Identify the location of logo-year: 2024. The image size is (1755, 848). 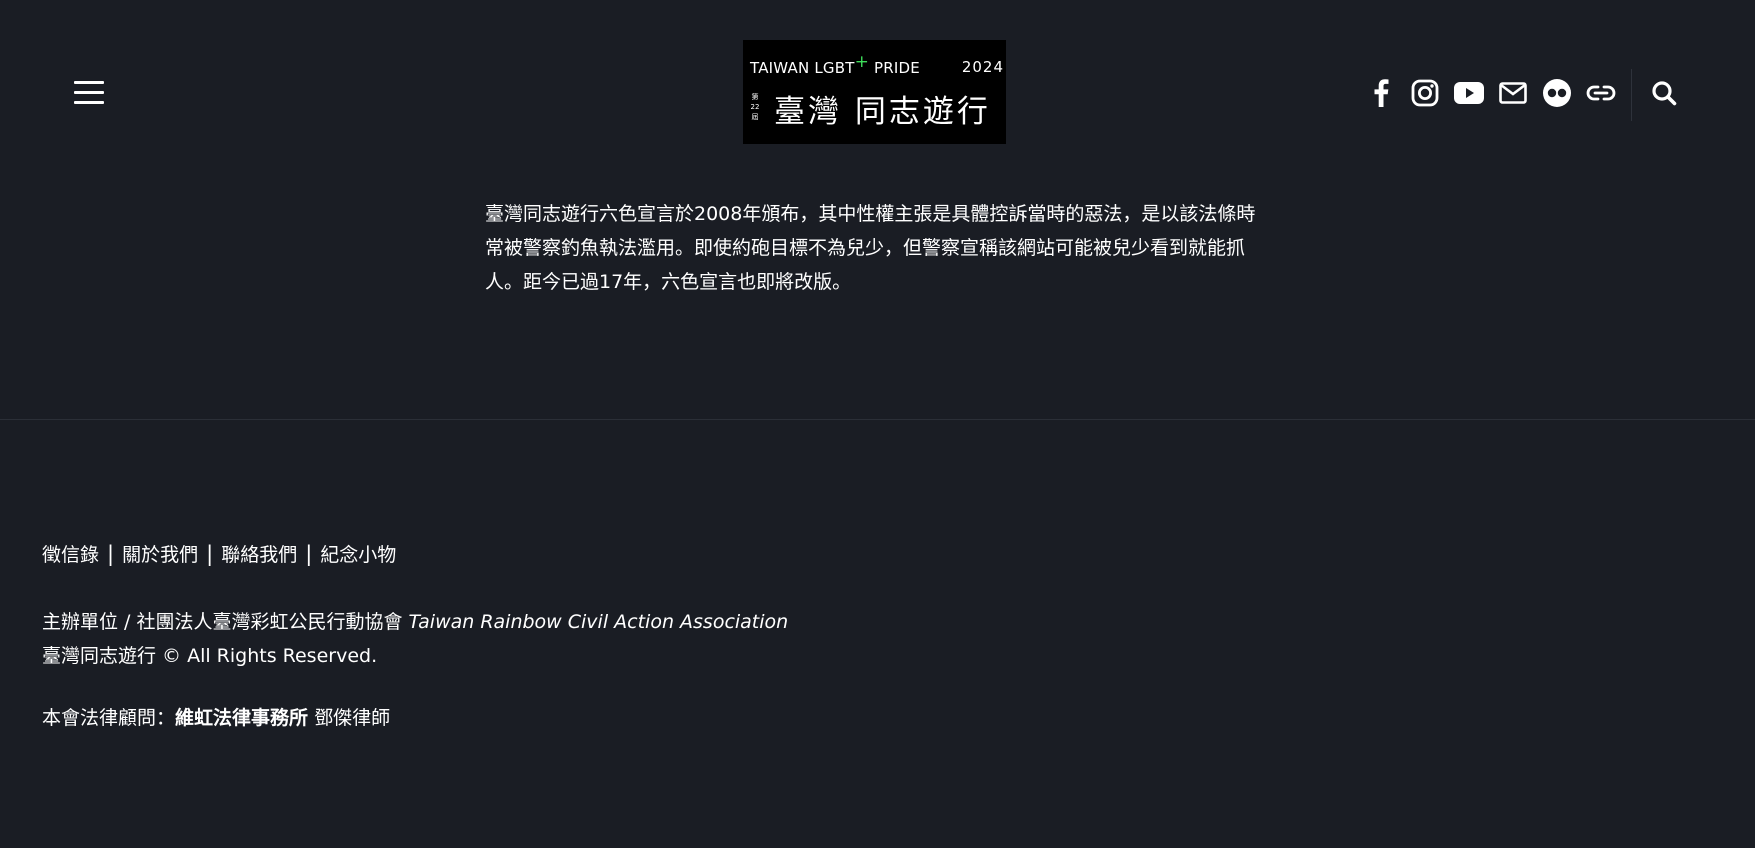
(982, 67).